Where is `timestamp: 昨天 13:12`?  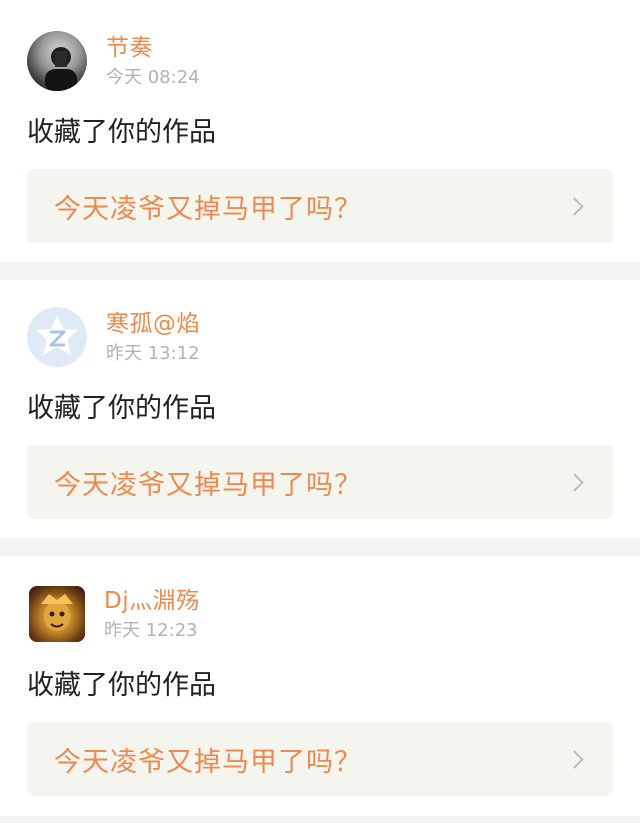 timestamp: 昨天 13:12 is located at coordinates (153, 353).